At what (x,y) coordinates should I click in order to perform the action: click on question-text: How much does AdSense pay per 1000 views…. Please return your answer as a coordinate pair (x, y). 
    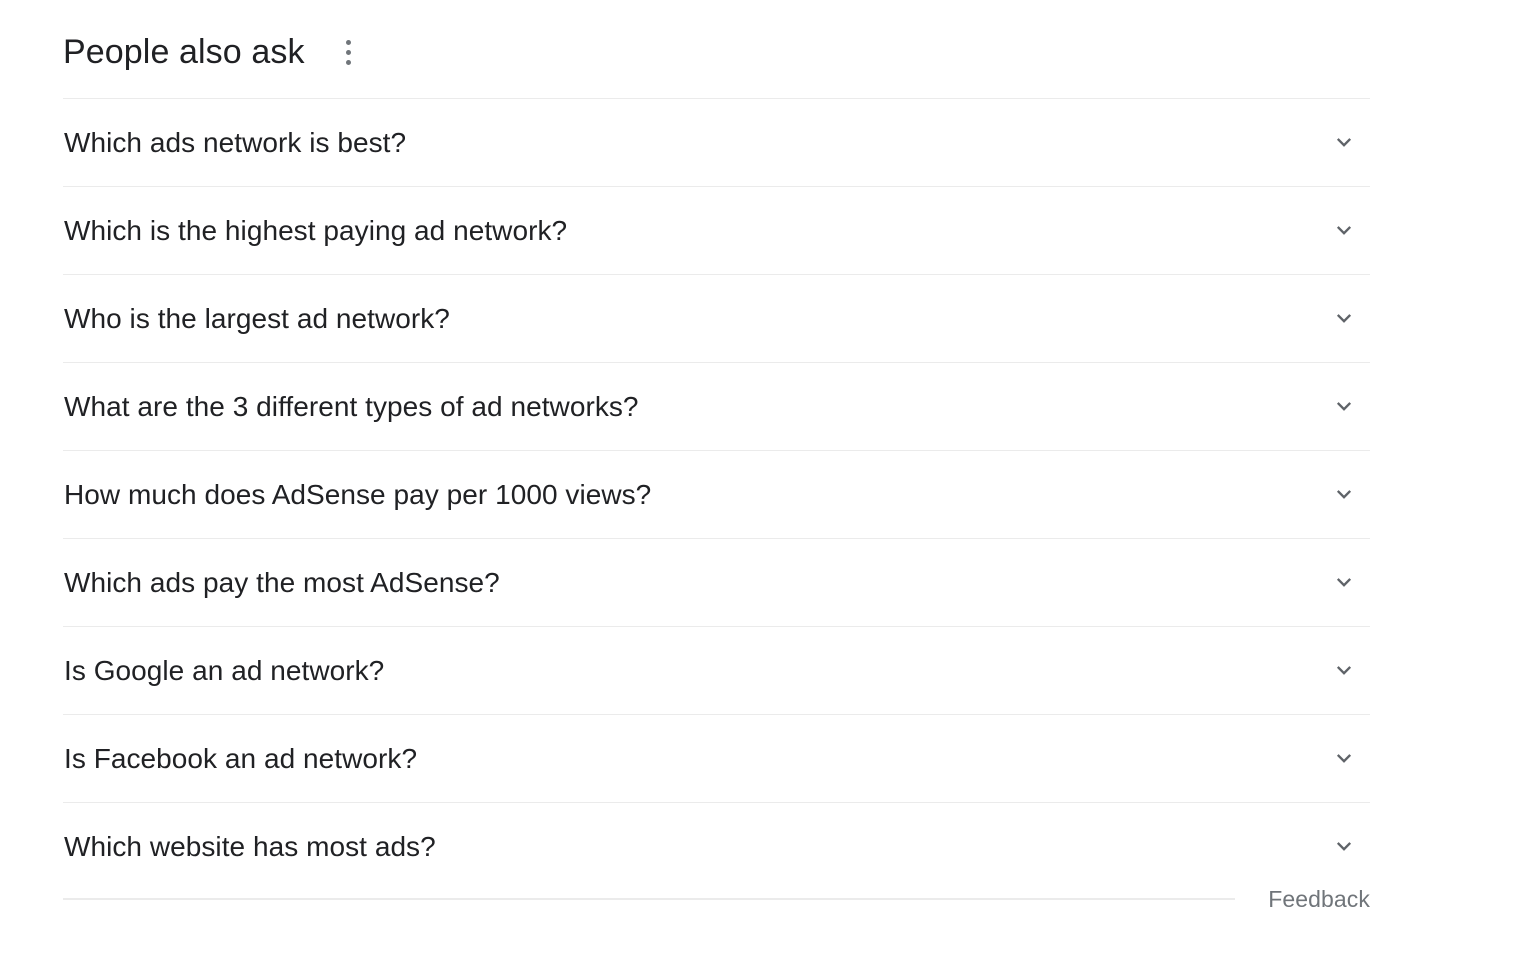
    Looking at the image, I should click on (358, 494).